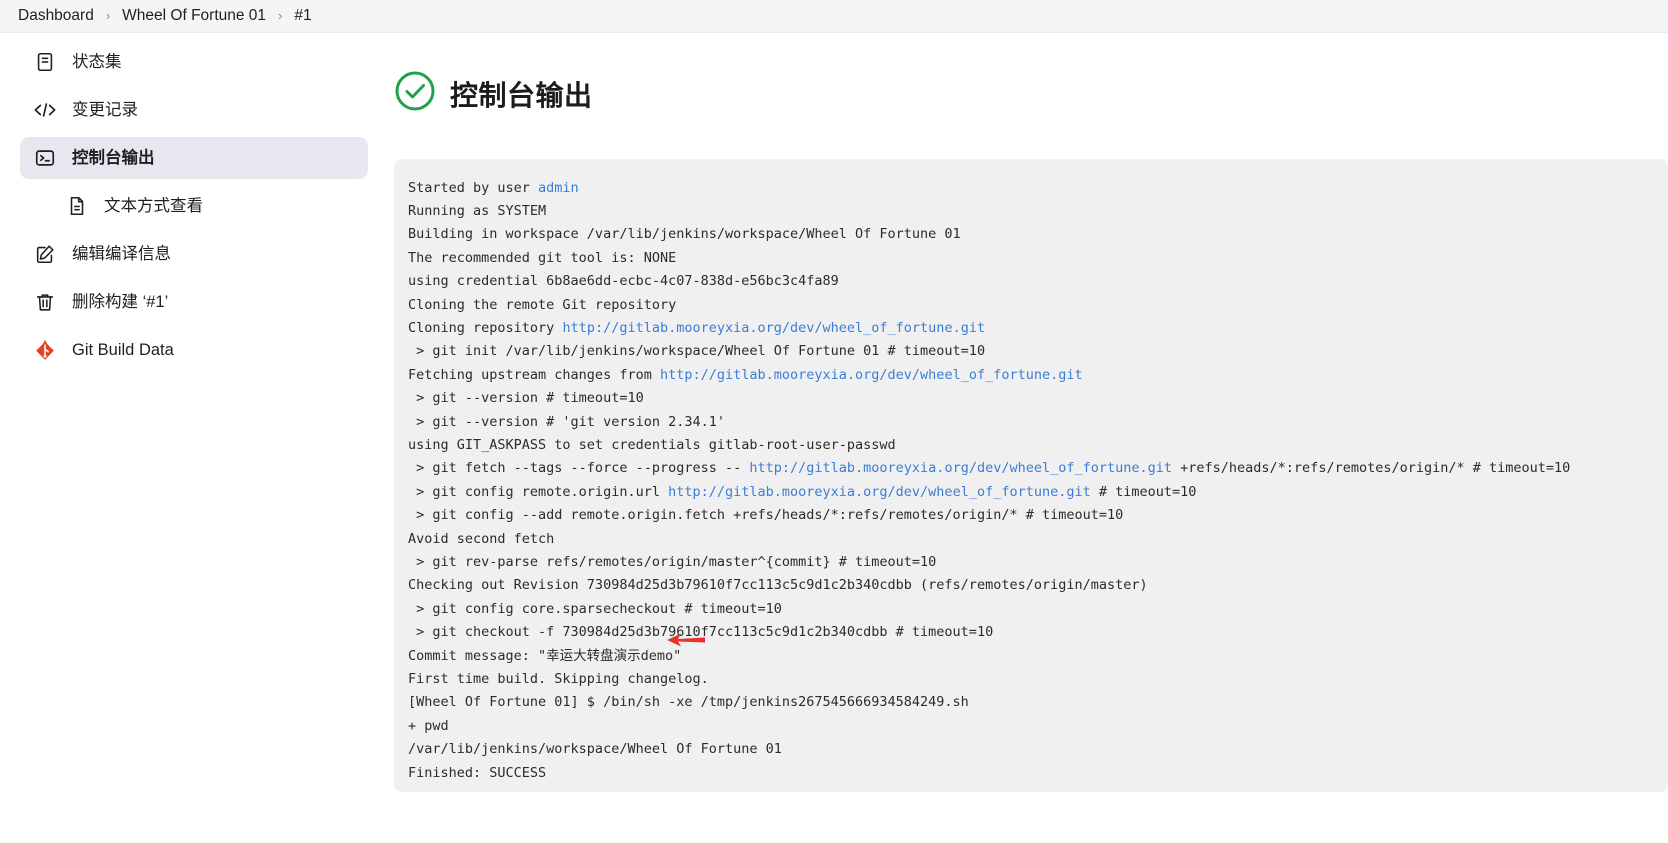 The height and width of the screenshot is (843, 1668). What do you see at coordinates (56, 16) in the screenshot?
I see `breadcrumb-item-1: Dashboard` at bounding box center [56, 16].